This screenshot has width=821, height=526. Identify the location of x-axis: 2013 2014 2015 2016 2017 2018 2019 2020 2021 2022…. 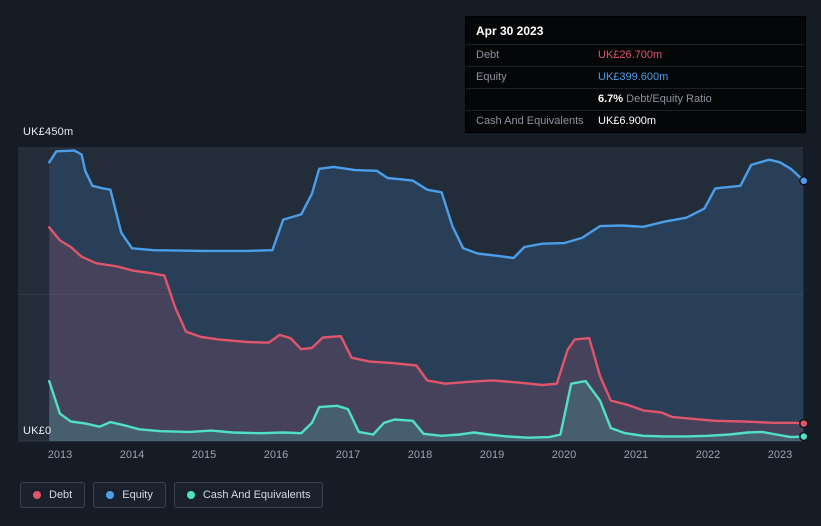
(410, 457).